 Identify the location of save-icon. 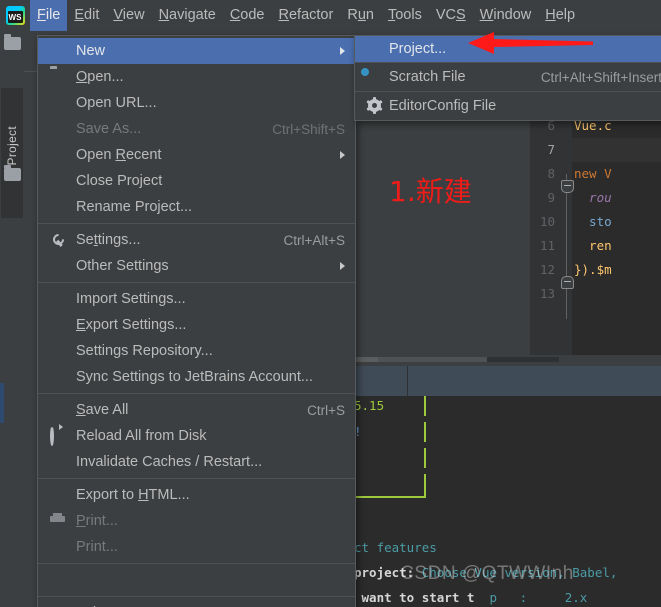
(58, 410).